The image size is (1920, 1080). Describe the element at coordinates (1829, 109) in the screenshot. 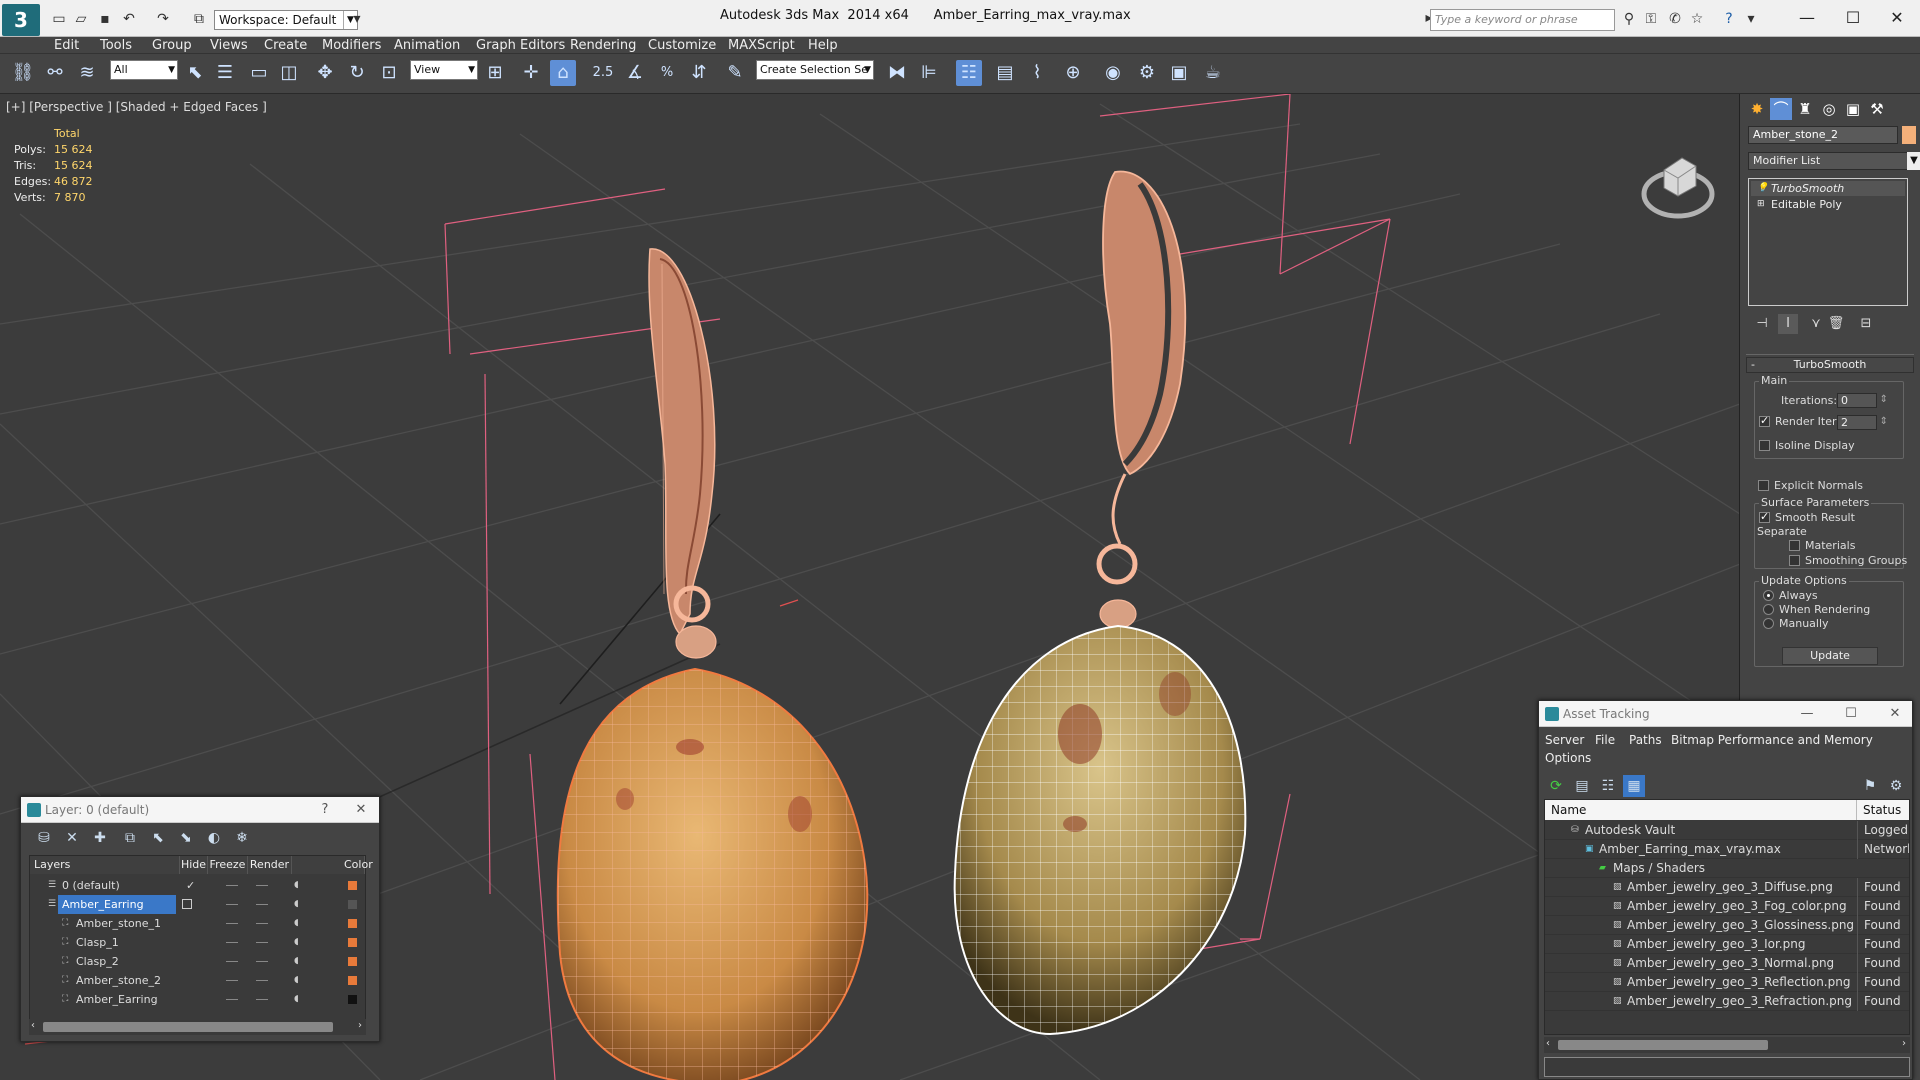

I see `motion-tab-icon: ◎` at that location.